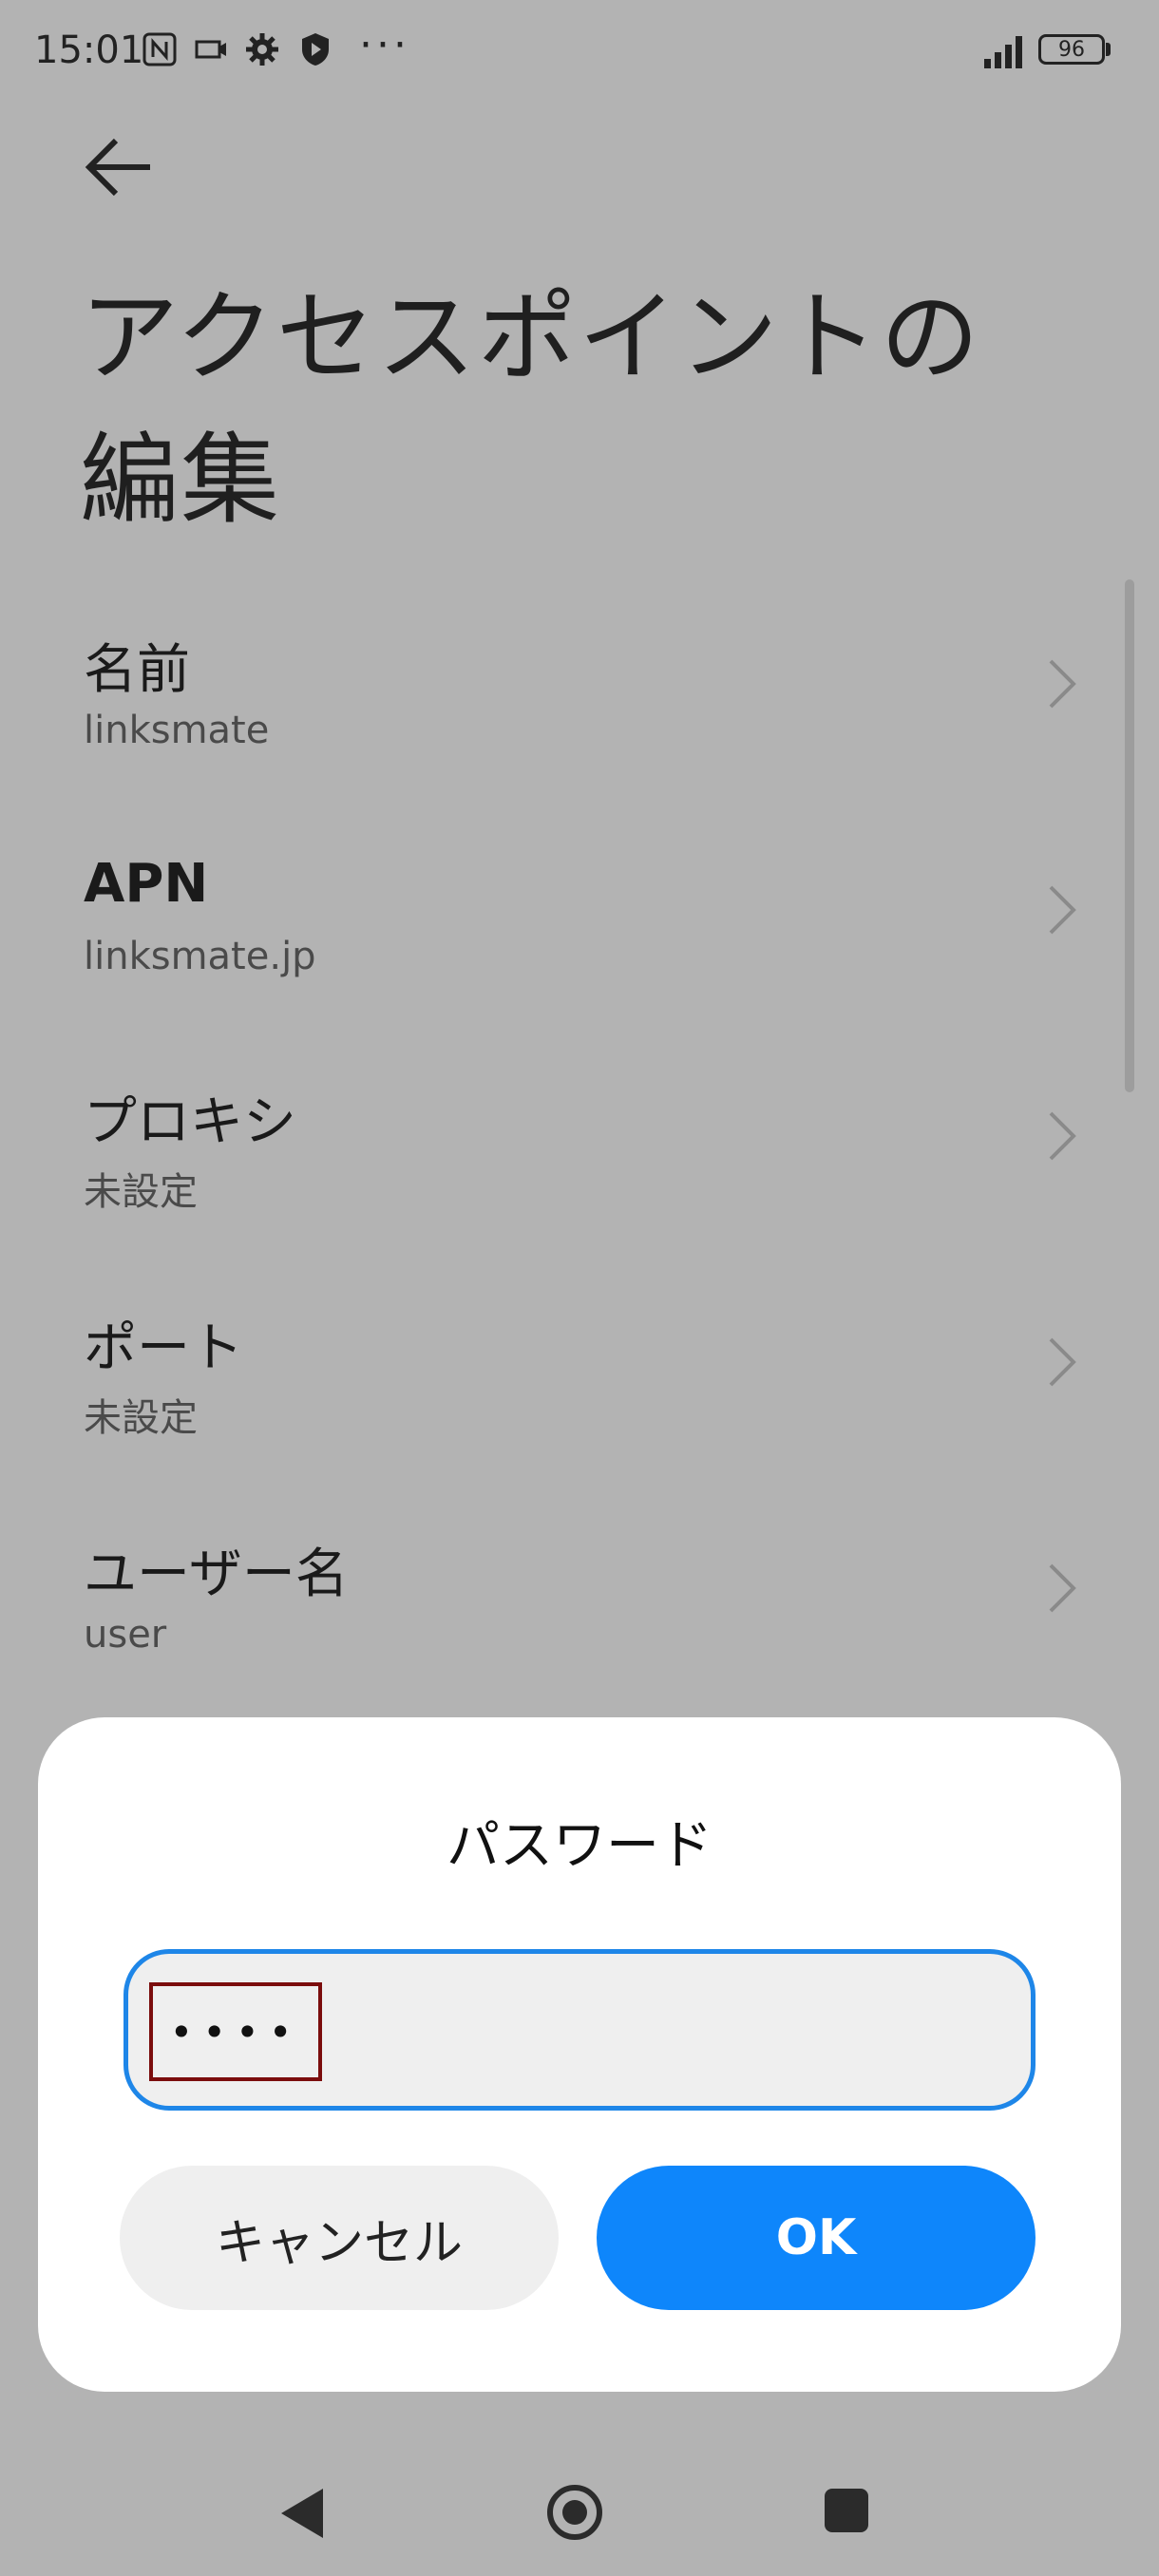 The image size is (1159, 2576). I want to click on setting-row-apn: APN linksmate.jp, so click(560, 966).